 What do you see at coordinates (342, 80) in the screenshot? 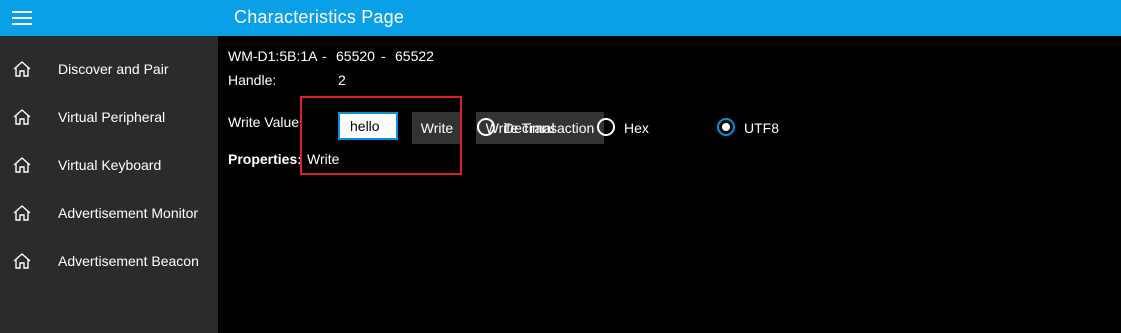
I see `handle-value: 2` at bounding box center [342, 80].